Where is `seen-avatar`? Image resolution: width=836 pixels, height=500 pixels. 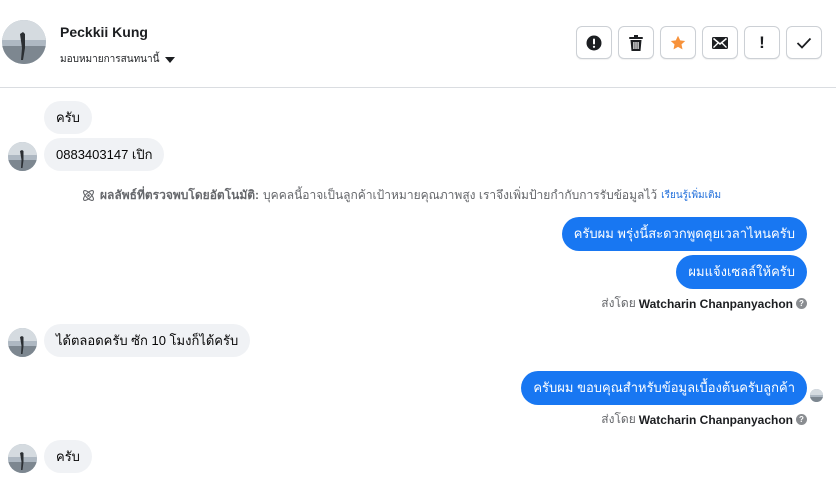 seen-avatar is located at coordinates (816, 395).